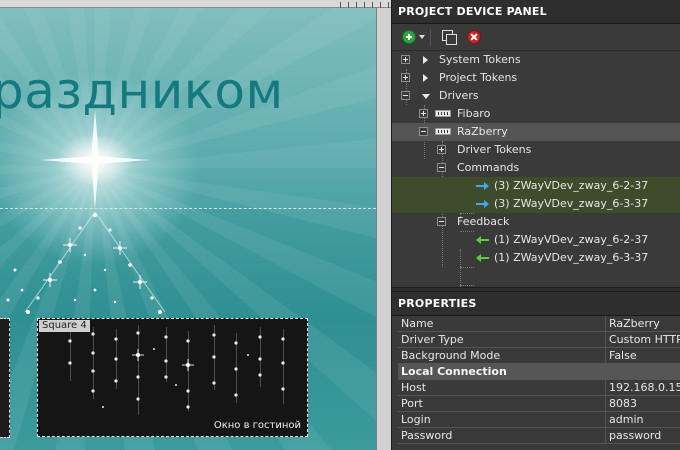 The image size is (680, 450). What do you see at coordinates (571, 239) in the screenshot?
I see `tree-label: (1) ZWayVDev_zway_6-2-37` at bounding box center [571, 239].